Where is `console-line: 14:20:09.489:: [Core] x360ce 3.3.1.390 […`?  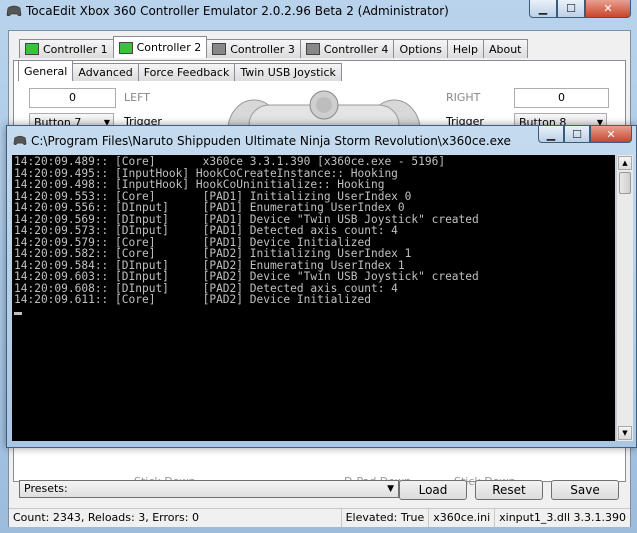
console-line: 14:20:09.489:: [Core] x360ce 3.3.1.390 [… is located at coordinates (230, 161).